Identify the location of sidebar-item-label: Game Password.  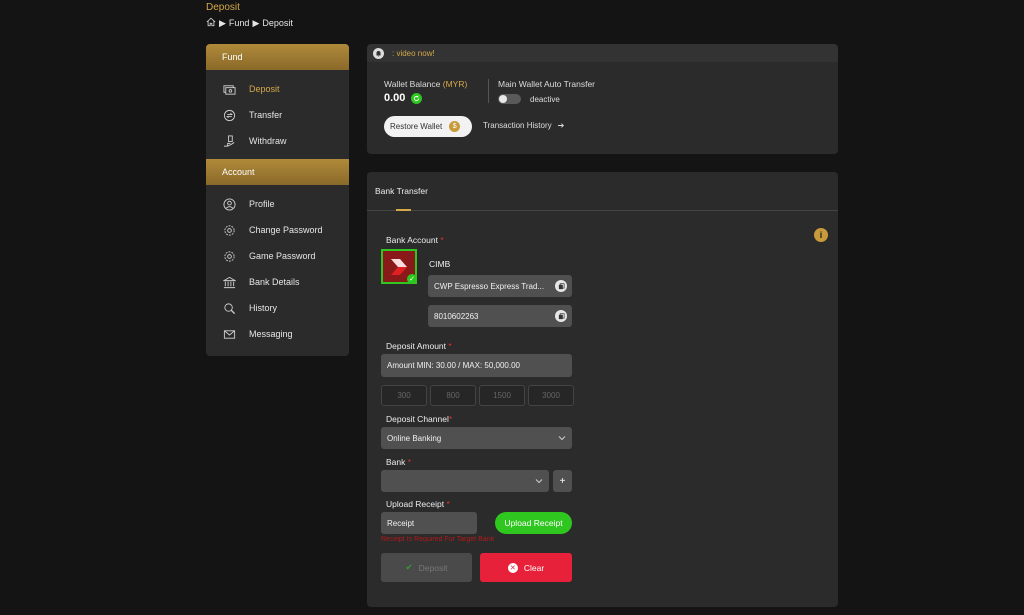
(282, 256).